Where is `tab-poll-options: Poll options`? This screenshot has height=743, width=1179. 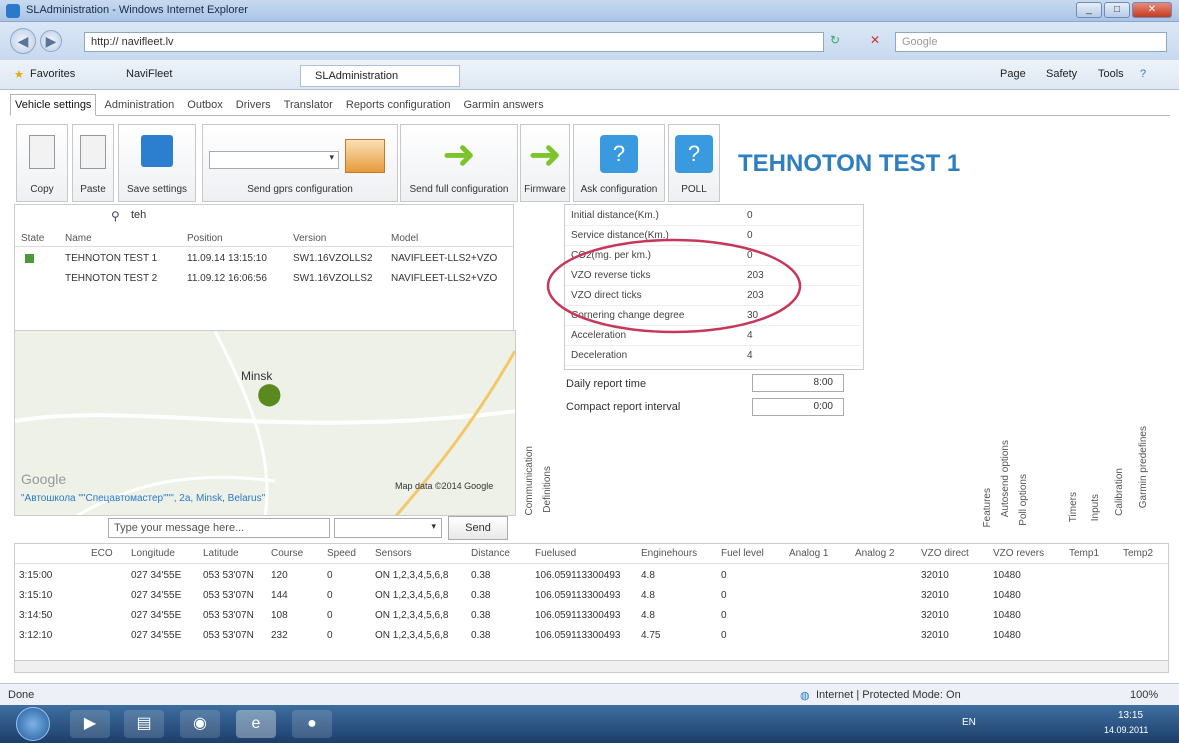 tab-poll-options: Poll options is located at coordinates (1023, 500).